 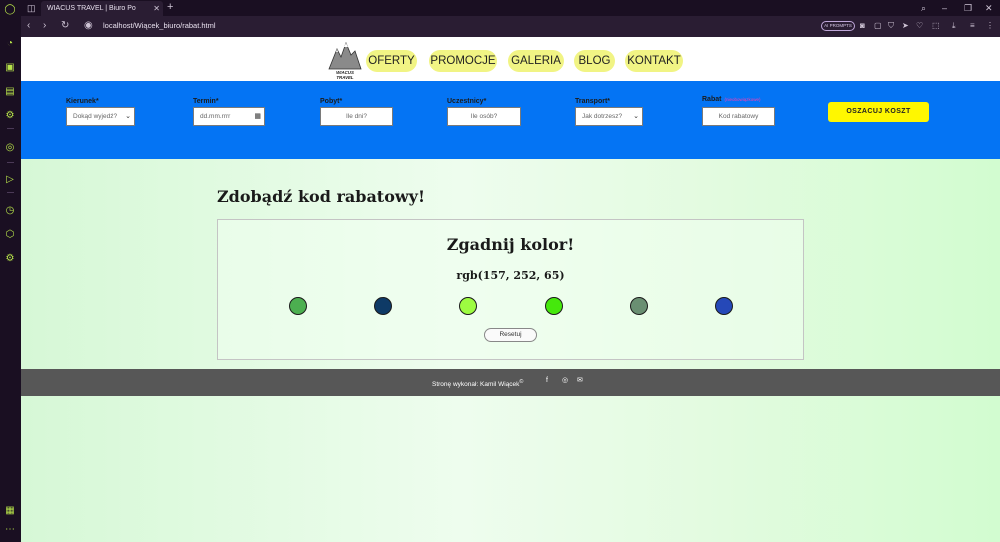 I want to click on termin-label: Termin*, so click(x=206, y=101).